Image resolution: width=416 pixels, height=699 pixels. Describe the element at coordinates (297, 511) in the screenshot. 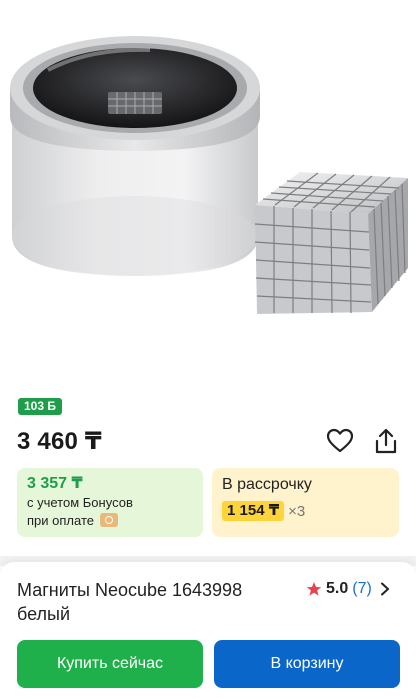

I see `installment-multiplier: ×3` at that location.